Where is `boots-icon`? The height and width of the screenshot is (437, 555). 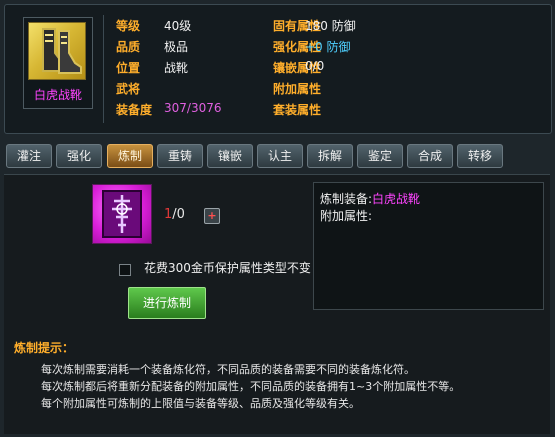
boots-icon is located at coordinates (57, 51).